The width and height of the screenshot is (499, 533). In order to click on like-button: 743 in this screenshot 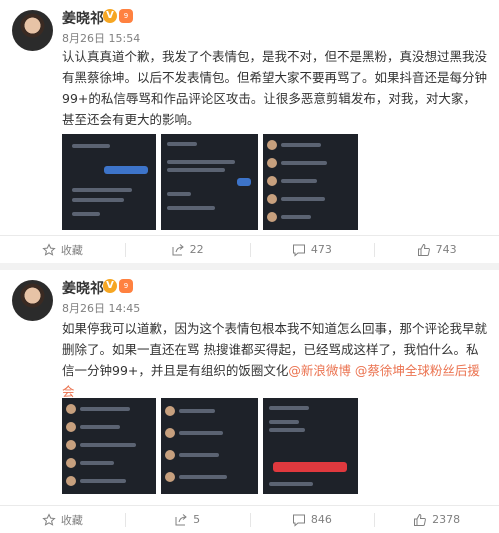, I will do `click(436, 249)`.